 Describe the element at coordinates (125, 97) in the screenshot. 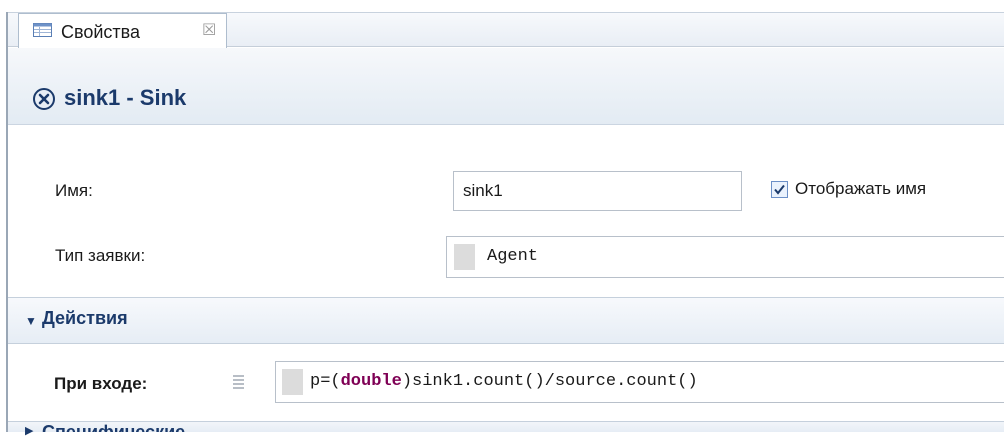

I see `page-title: sink1 - Sink` at that location.